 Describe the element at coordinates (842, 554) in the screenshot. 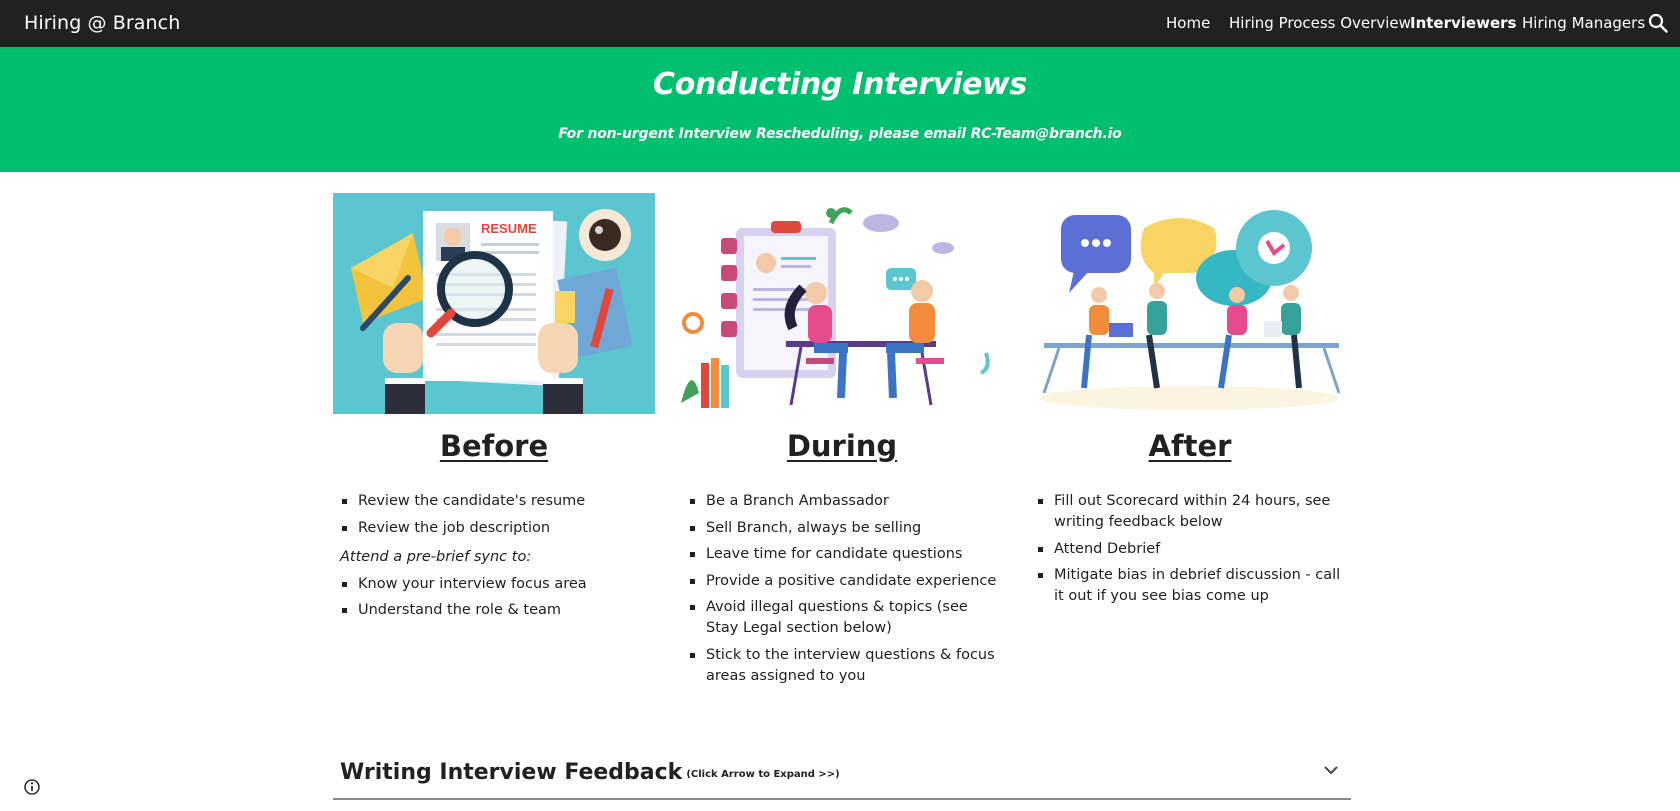

I see `list-item: Leave time for candidate questions` at that location.